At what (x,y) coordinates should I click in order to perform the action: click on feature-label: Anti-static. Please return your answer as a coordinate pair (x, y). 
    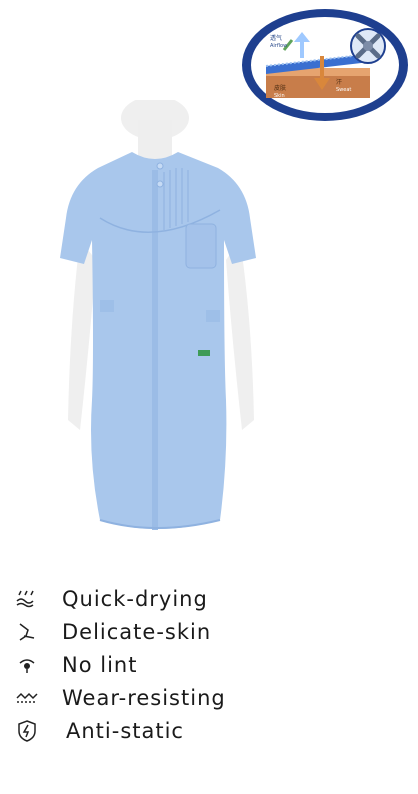
    Looking at the image, I should click on (125, 730).